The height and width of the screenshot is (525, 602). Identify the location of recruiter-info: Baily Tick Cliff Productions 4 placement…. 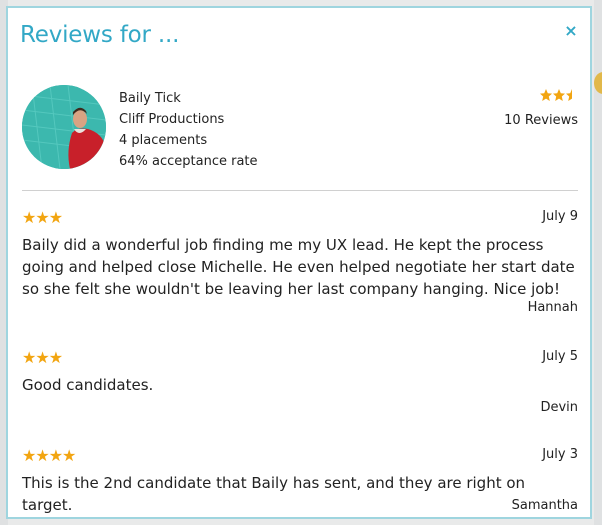
(188, 130).